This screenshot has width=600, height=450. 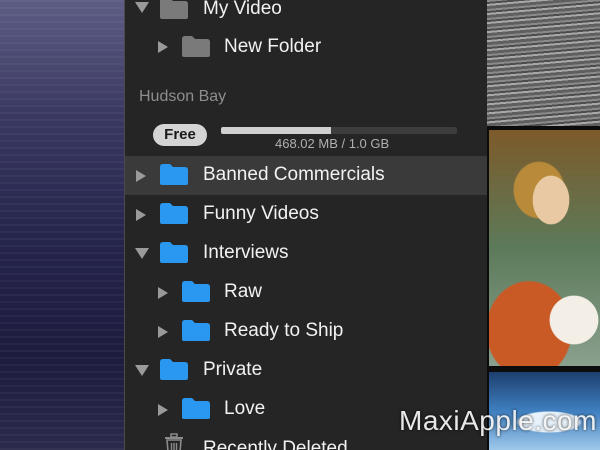 I want to click on sidebar-item-label: Ready to Ship, so click(x=284, y=330).